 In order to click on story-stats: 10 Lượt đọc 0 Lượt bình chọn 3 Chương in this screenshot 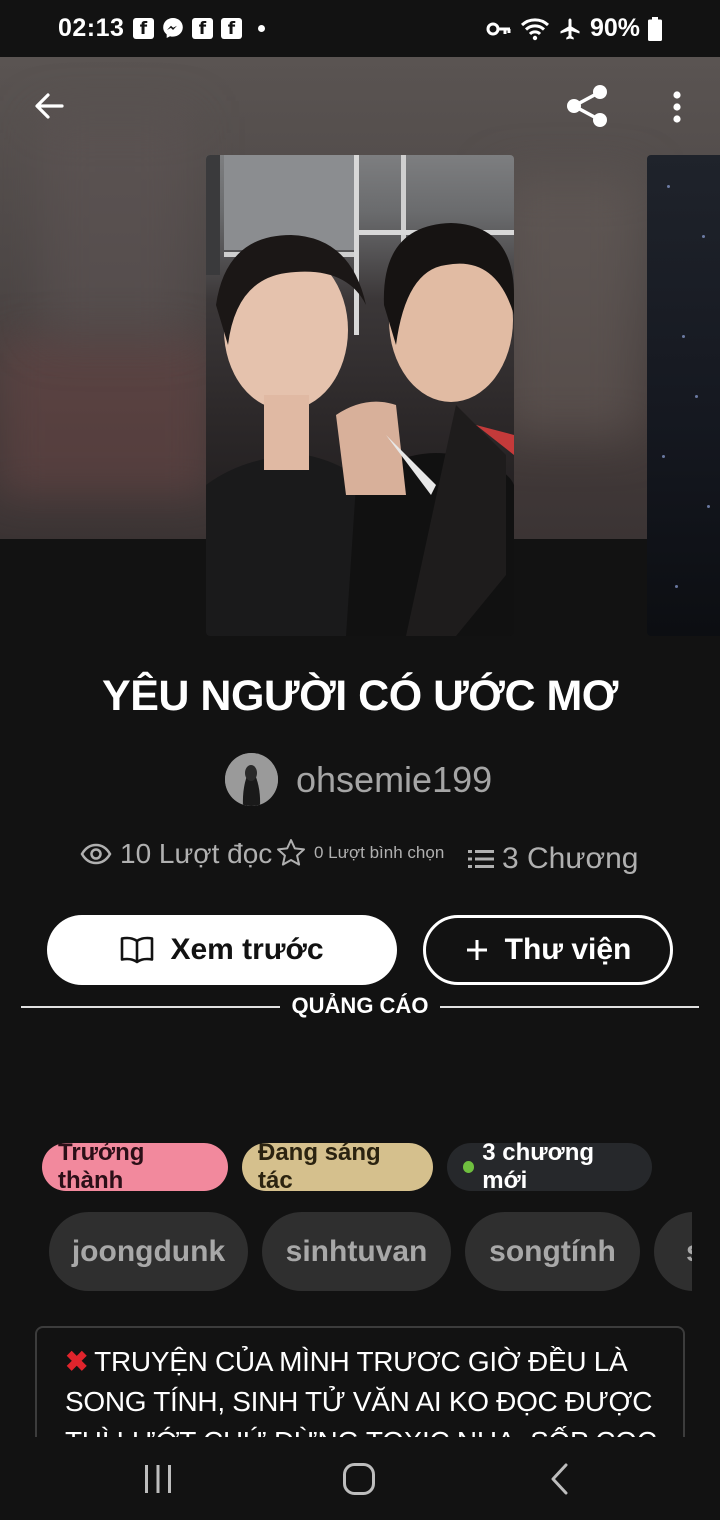, I will do `click(360, 860)`.